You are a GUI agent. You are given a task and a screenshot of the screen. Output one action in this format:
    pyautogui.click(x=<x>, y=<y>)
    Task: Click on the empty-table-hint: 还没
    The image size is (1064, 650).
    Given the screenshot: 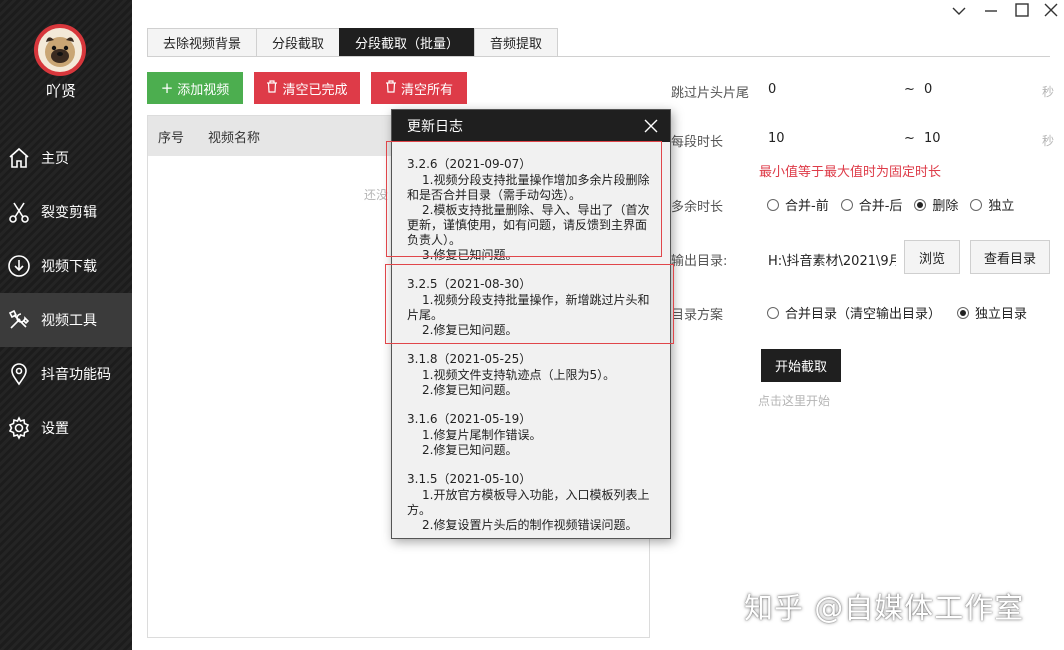 What is the action you would take?
    pyautogui.click(x=376, y=195)
    